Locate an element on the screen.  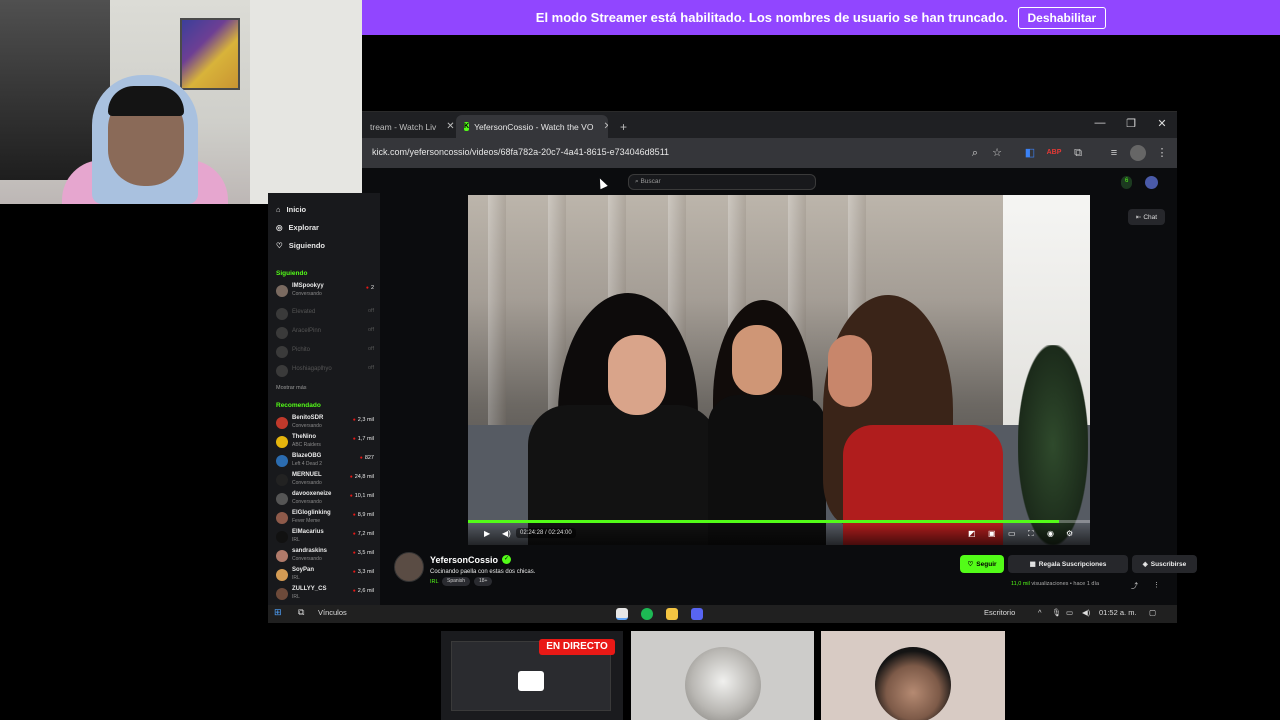
recommended-channel: SoyPan IRL 3,3 mil is located at coordinates (326, 576).